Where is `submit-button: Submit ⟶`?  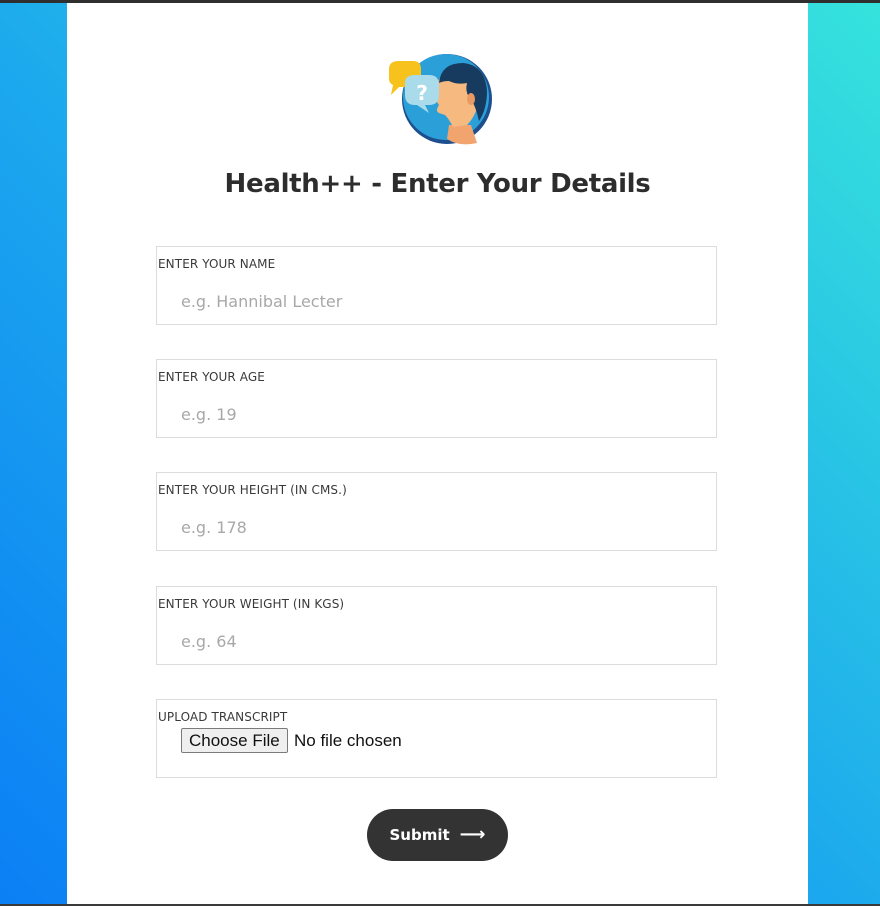 submit-button: Submit ⟶ is located at coordinates (437, 835).